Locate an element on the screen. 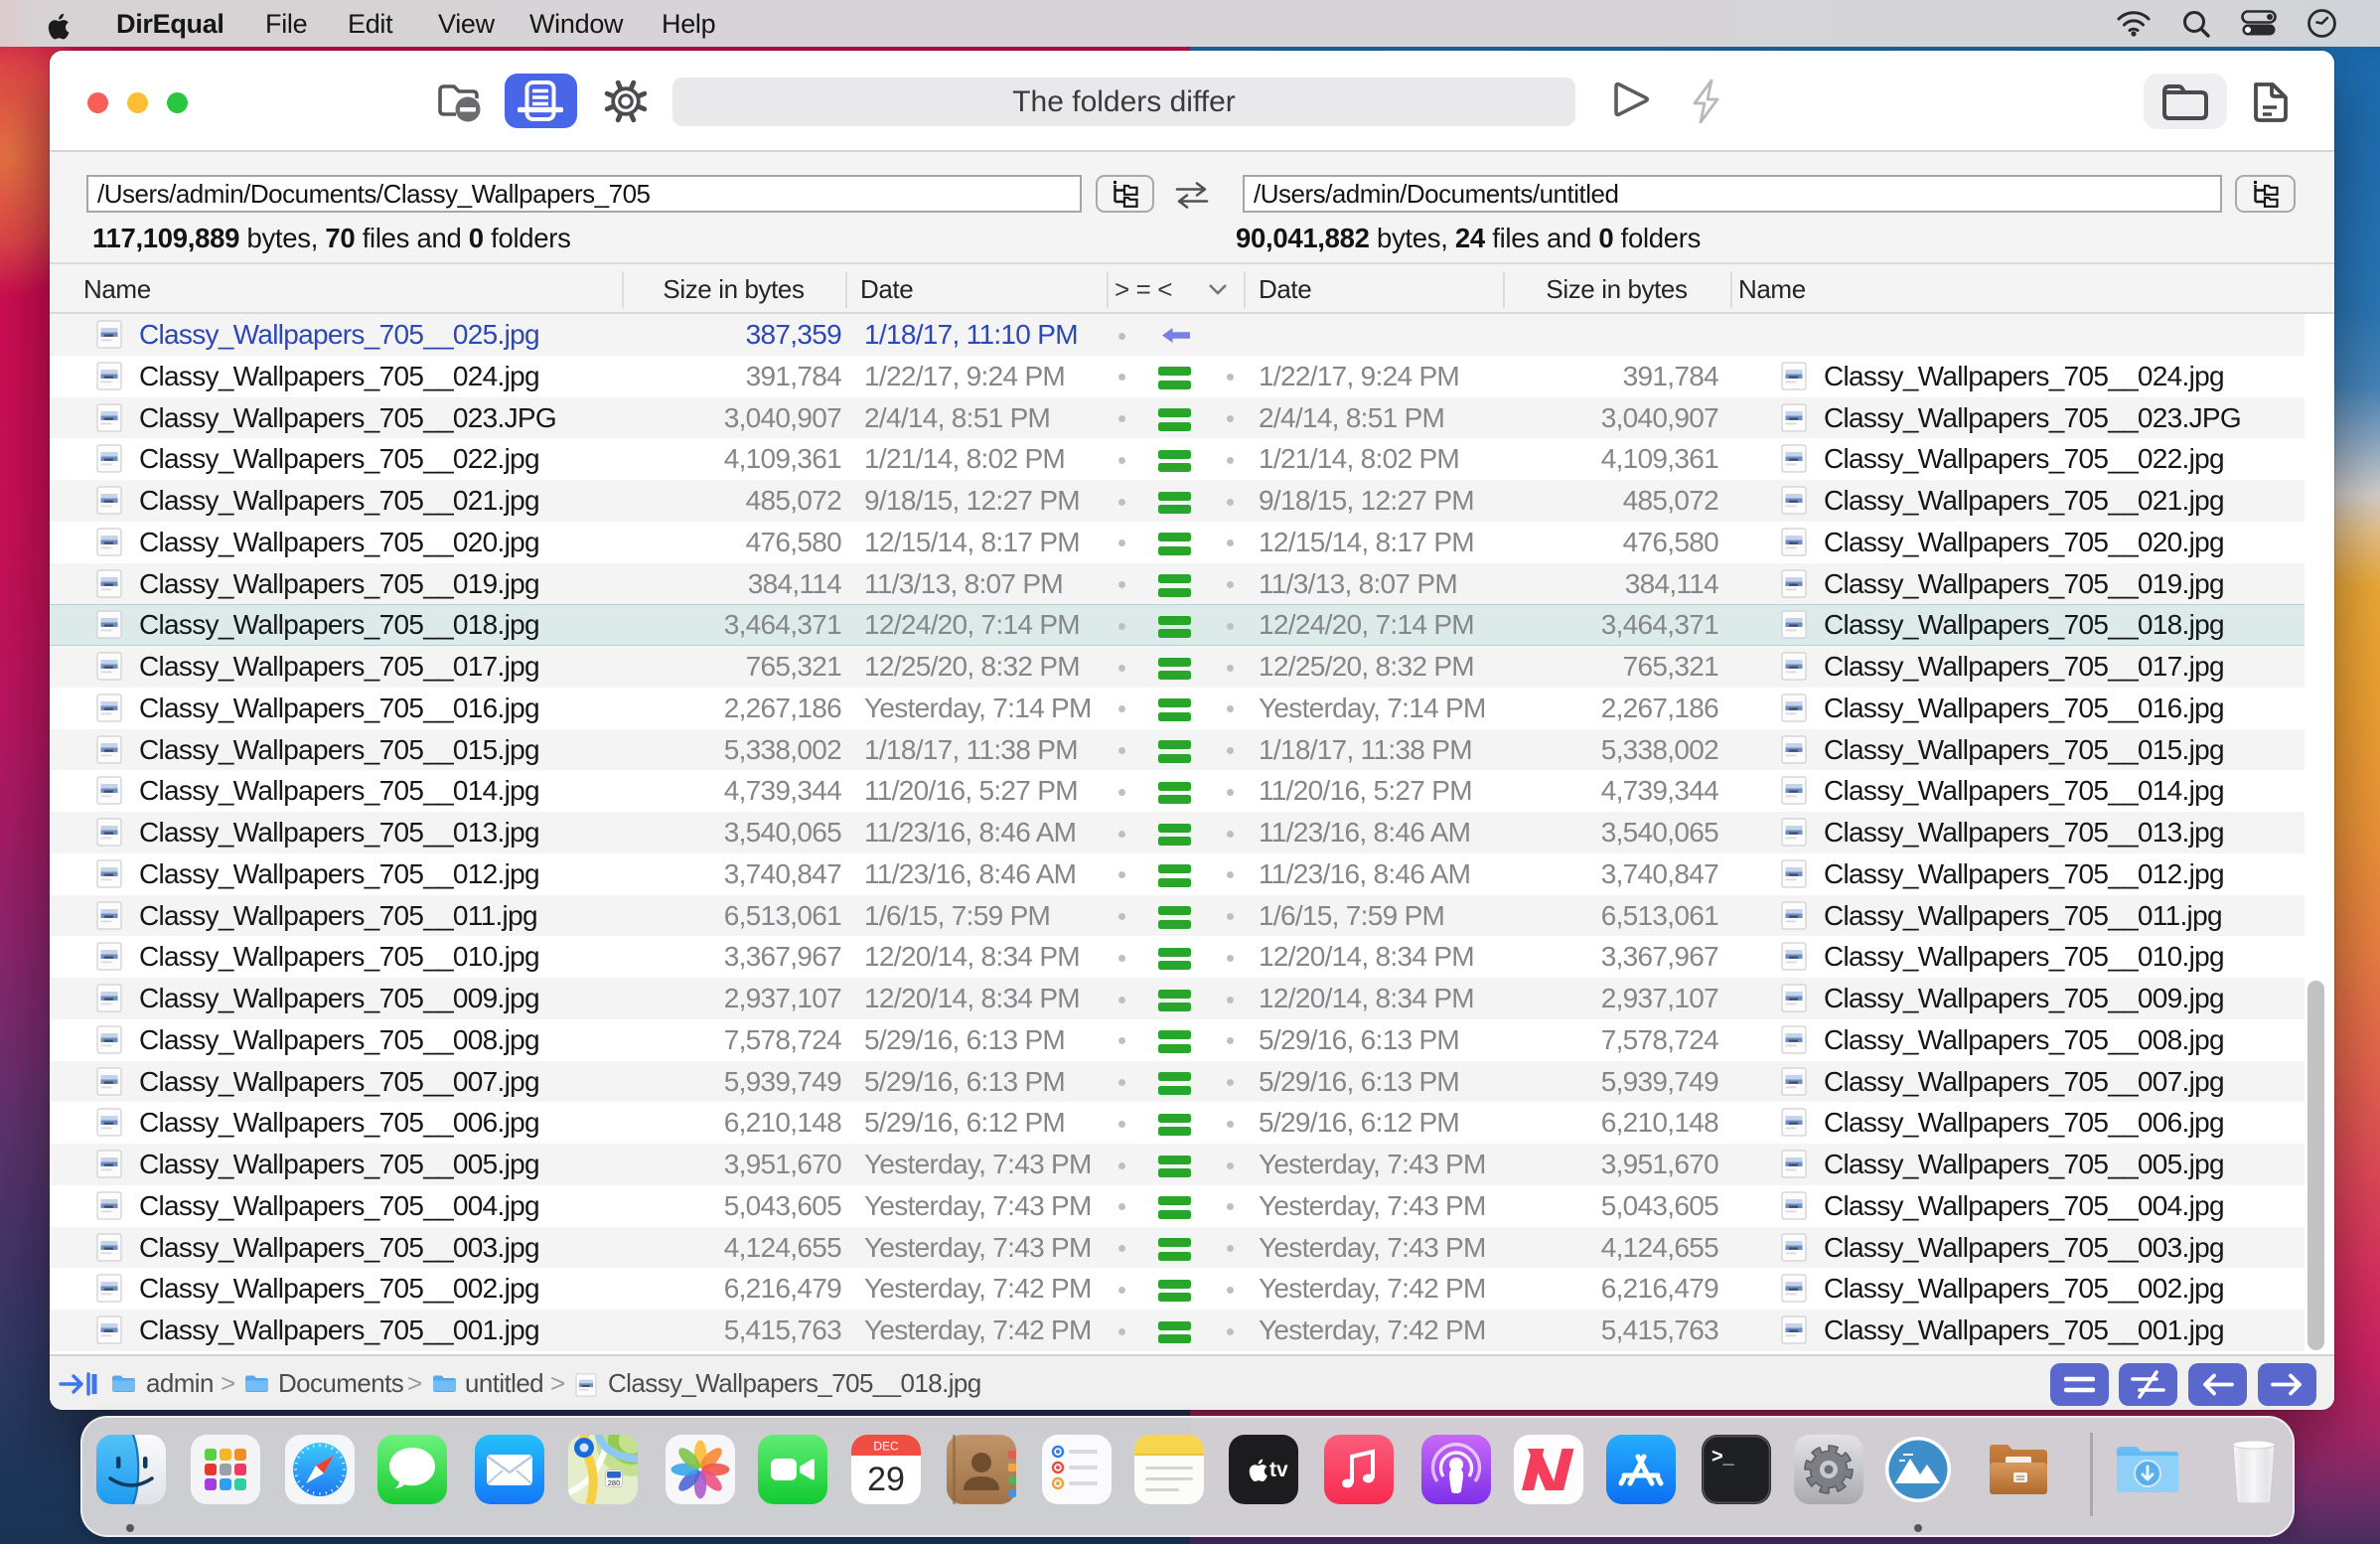 The height and width of the screenshot is (1544, 2380). svg-text: 29 is located at coordinates (886, 1480).